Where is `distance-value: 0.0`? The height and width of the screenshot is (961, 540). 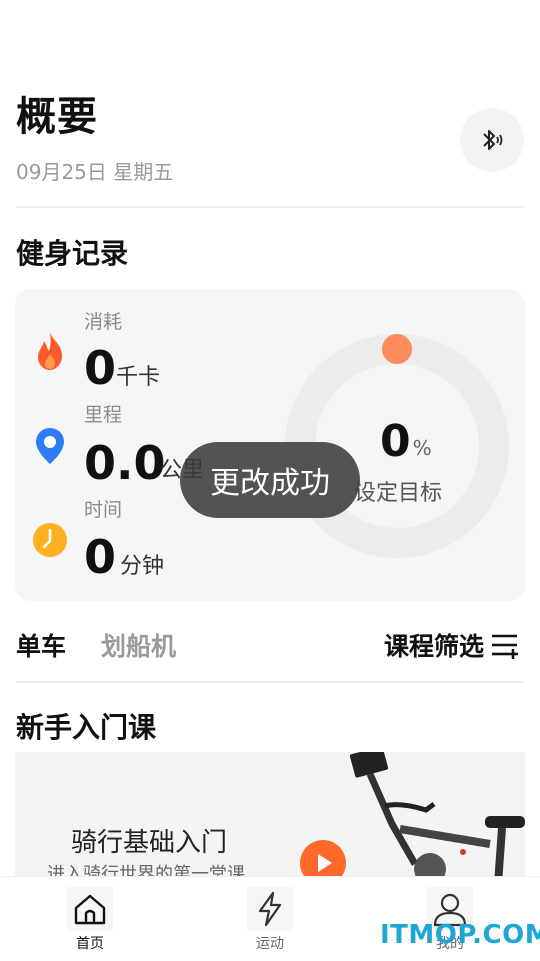
distance-value: 0.0 is located at coordinates (125, 463).